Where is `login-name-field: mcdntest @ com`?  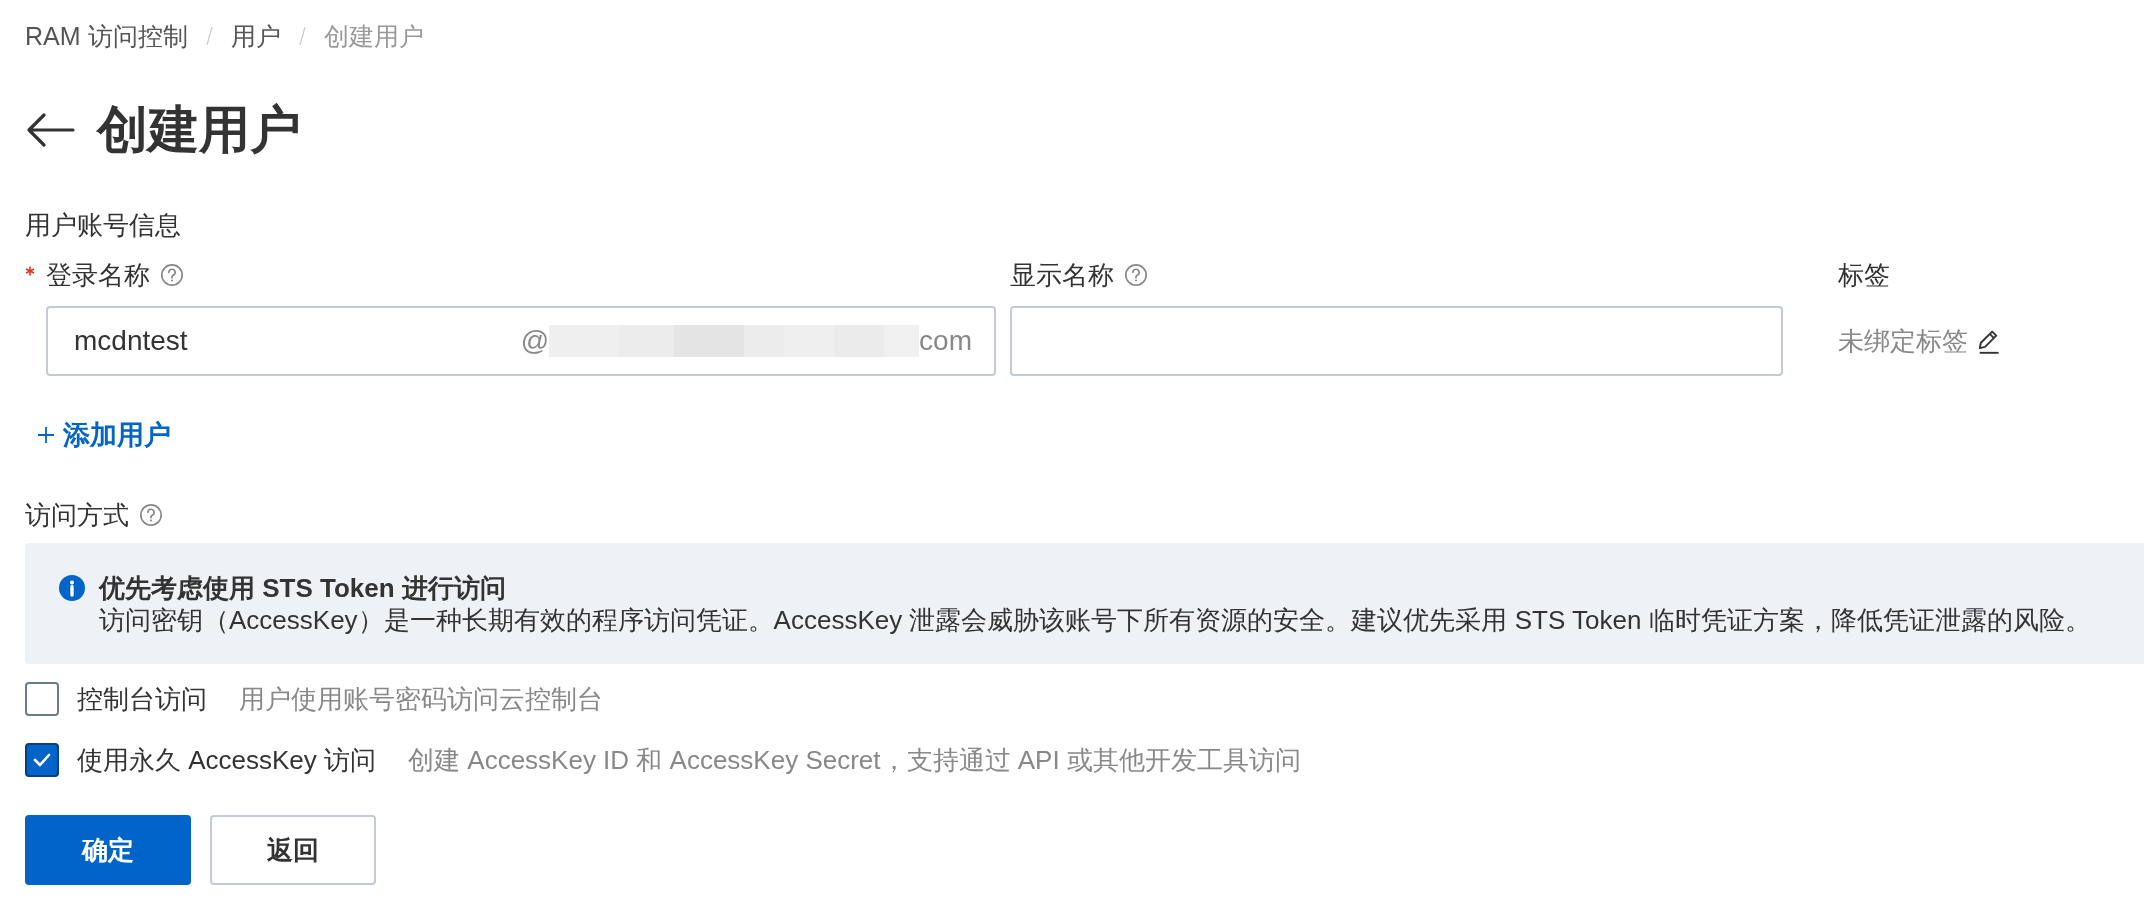
login-name-field: mcdntest @ com is located at coordinates (521, 341).